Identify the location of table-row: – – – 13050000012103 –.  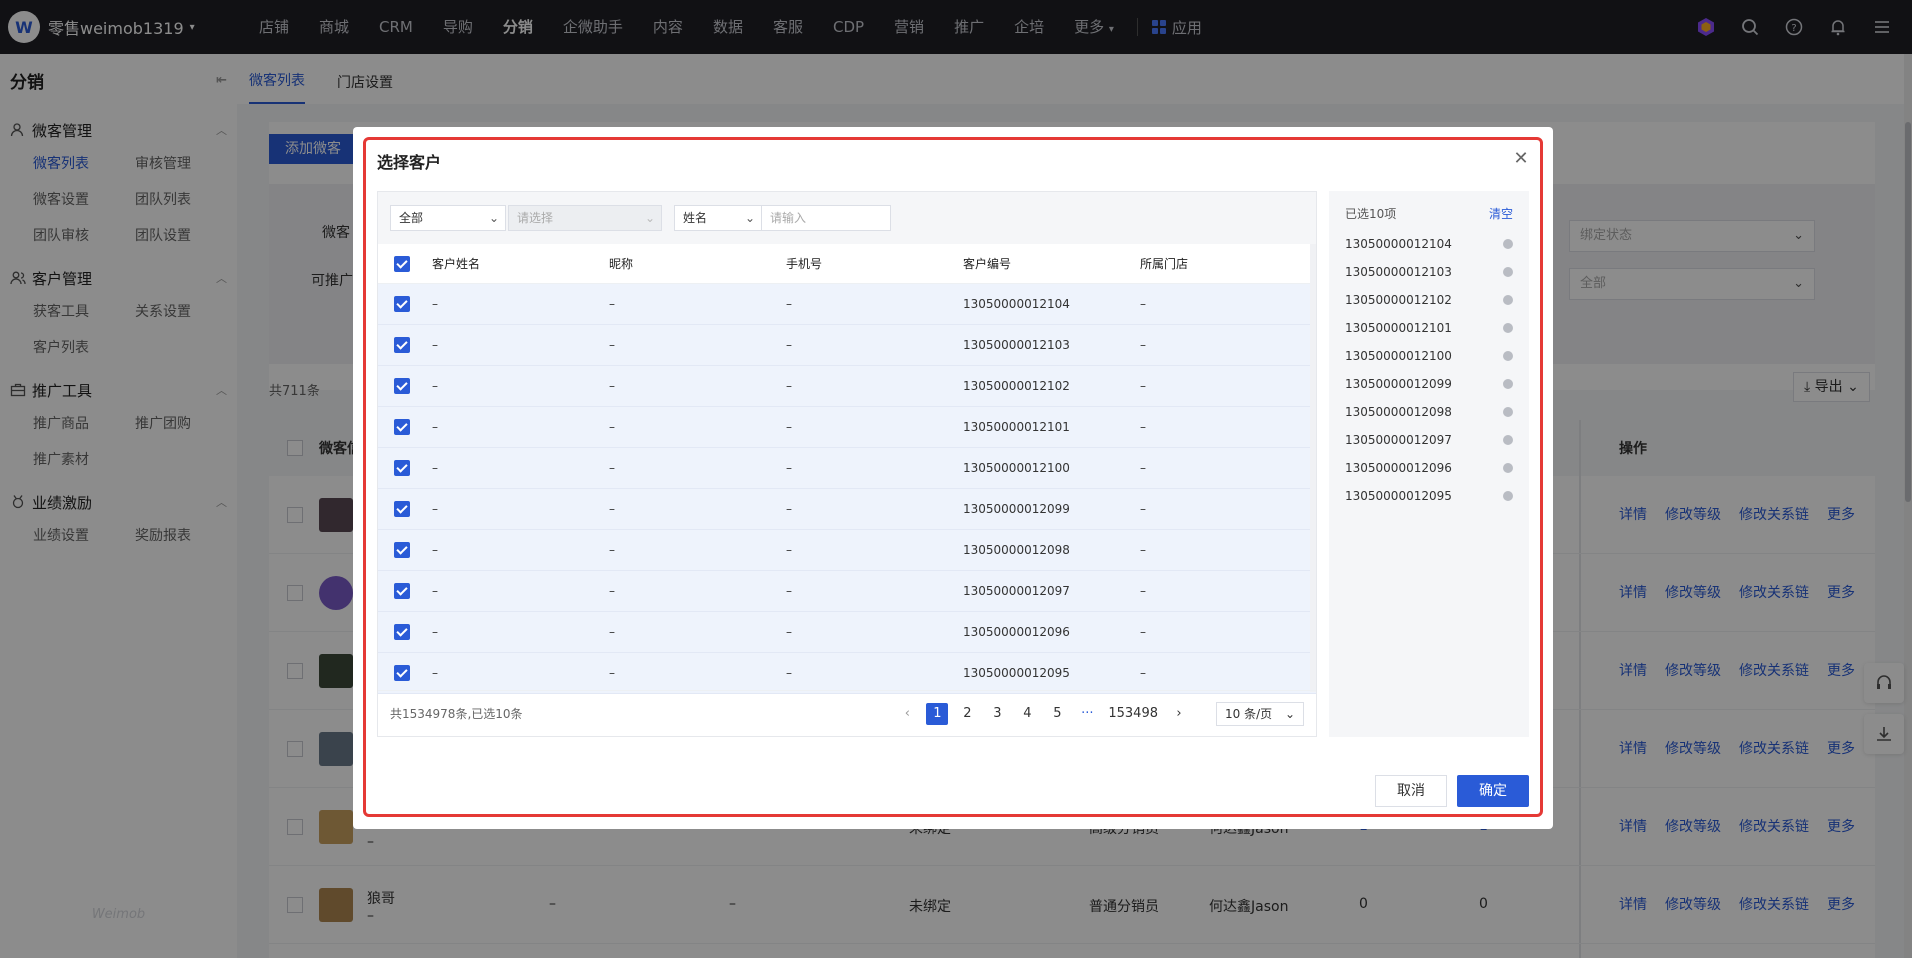
(847, 345).